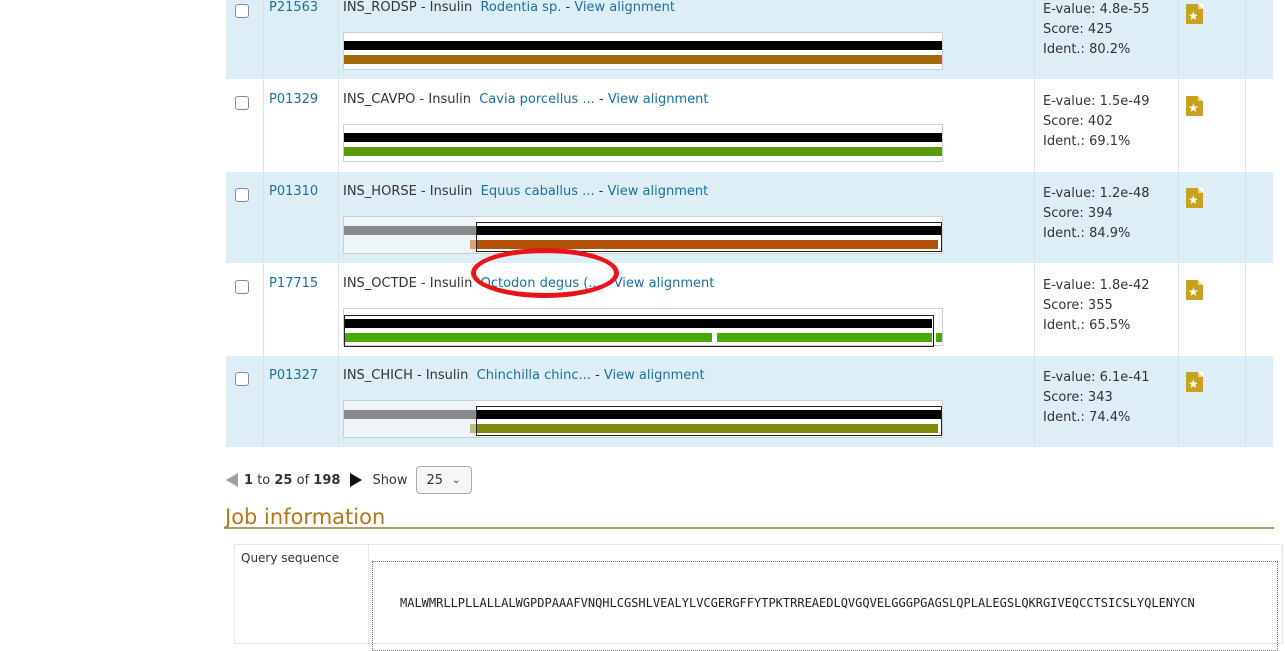 The image size is (1285, 651). Describe the element at coordinates (264, 480) in the screenshot. I see `pager-to-word: to` at that location.